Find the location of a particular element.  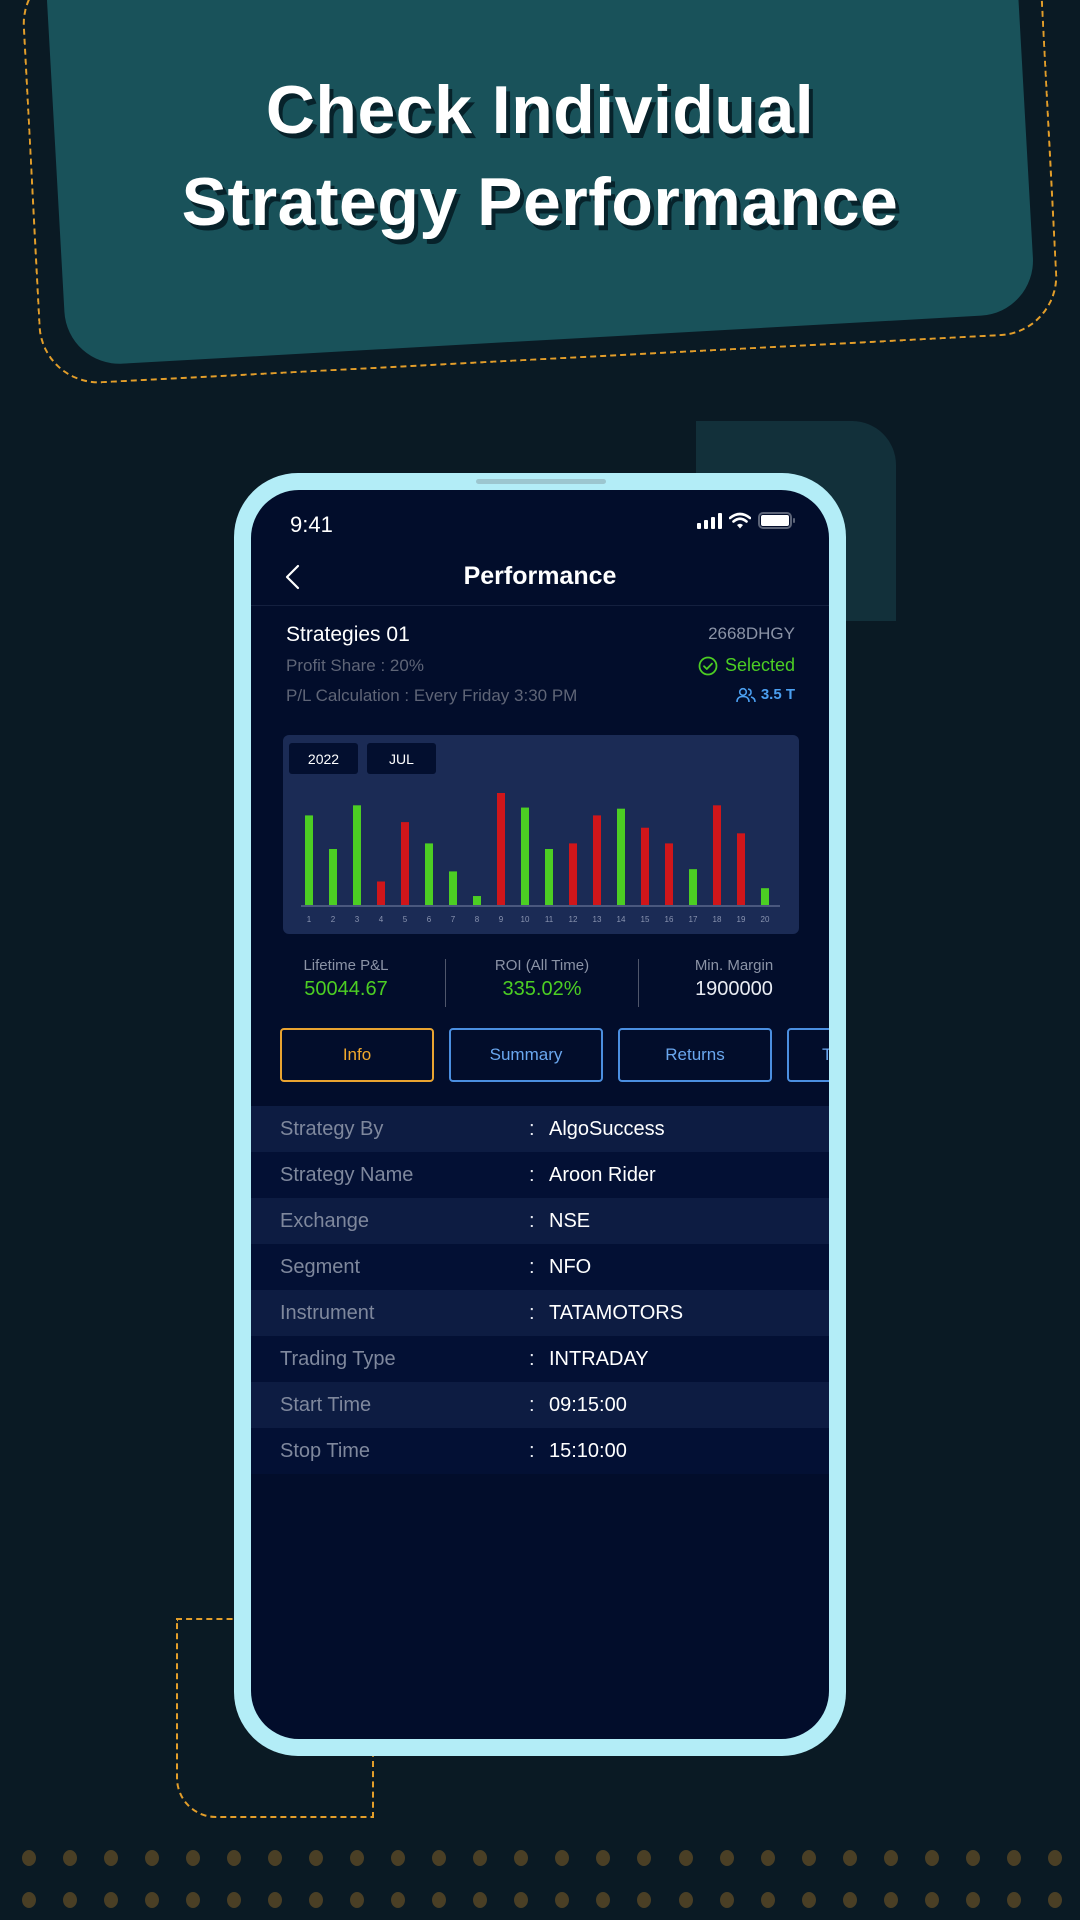

info-row: Segment: NFO is located at coordinates (540, 1267).